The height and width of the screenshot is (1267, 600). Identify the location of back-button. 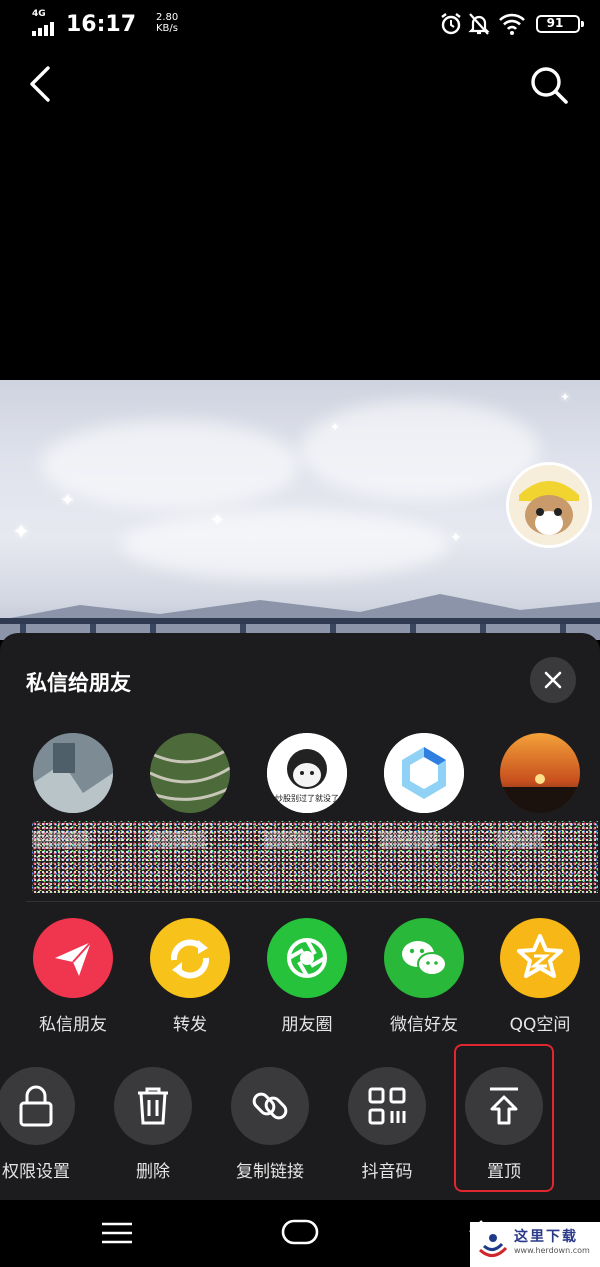
(42, 84).